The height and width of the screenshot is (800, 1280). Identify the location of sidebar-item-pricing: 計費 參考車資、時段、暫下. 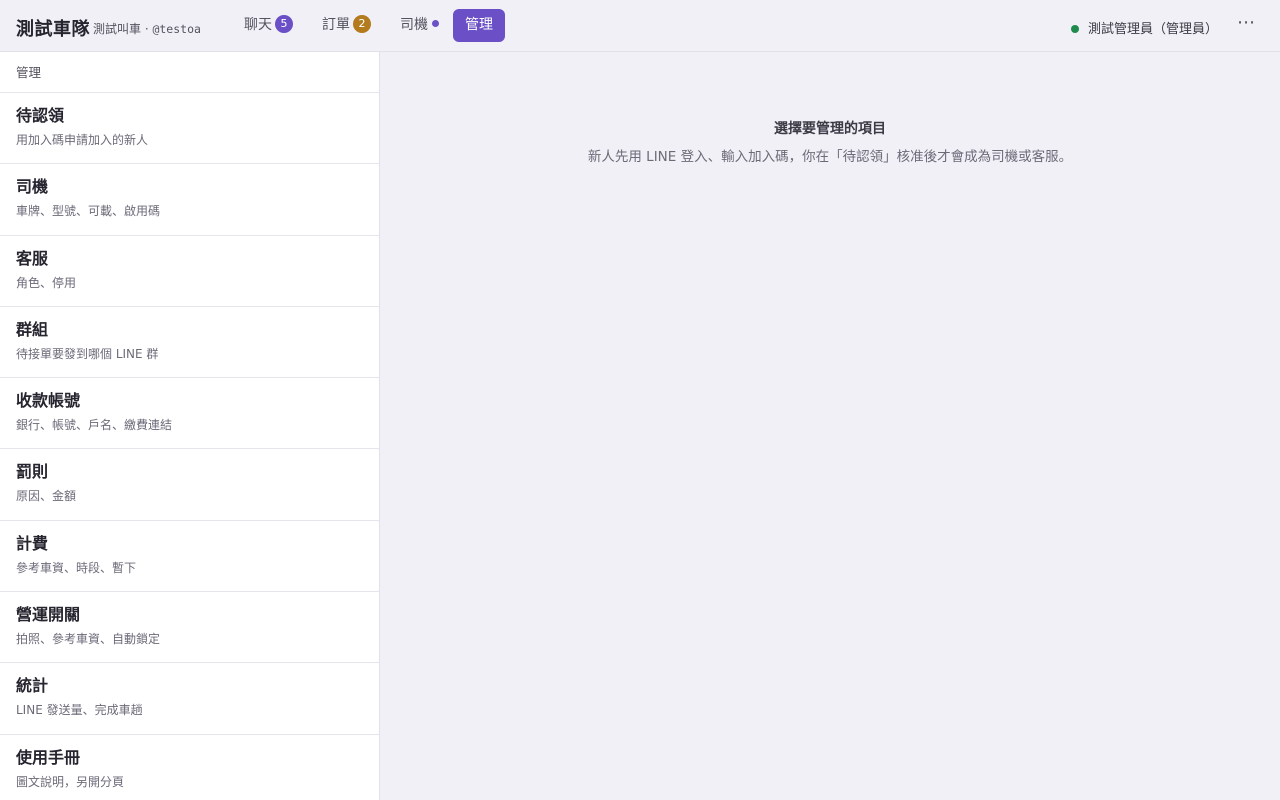
(189, 557).